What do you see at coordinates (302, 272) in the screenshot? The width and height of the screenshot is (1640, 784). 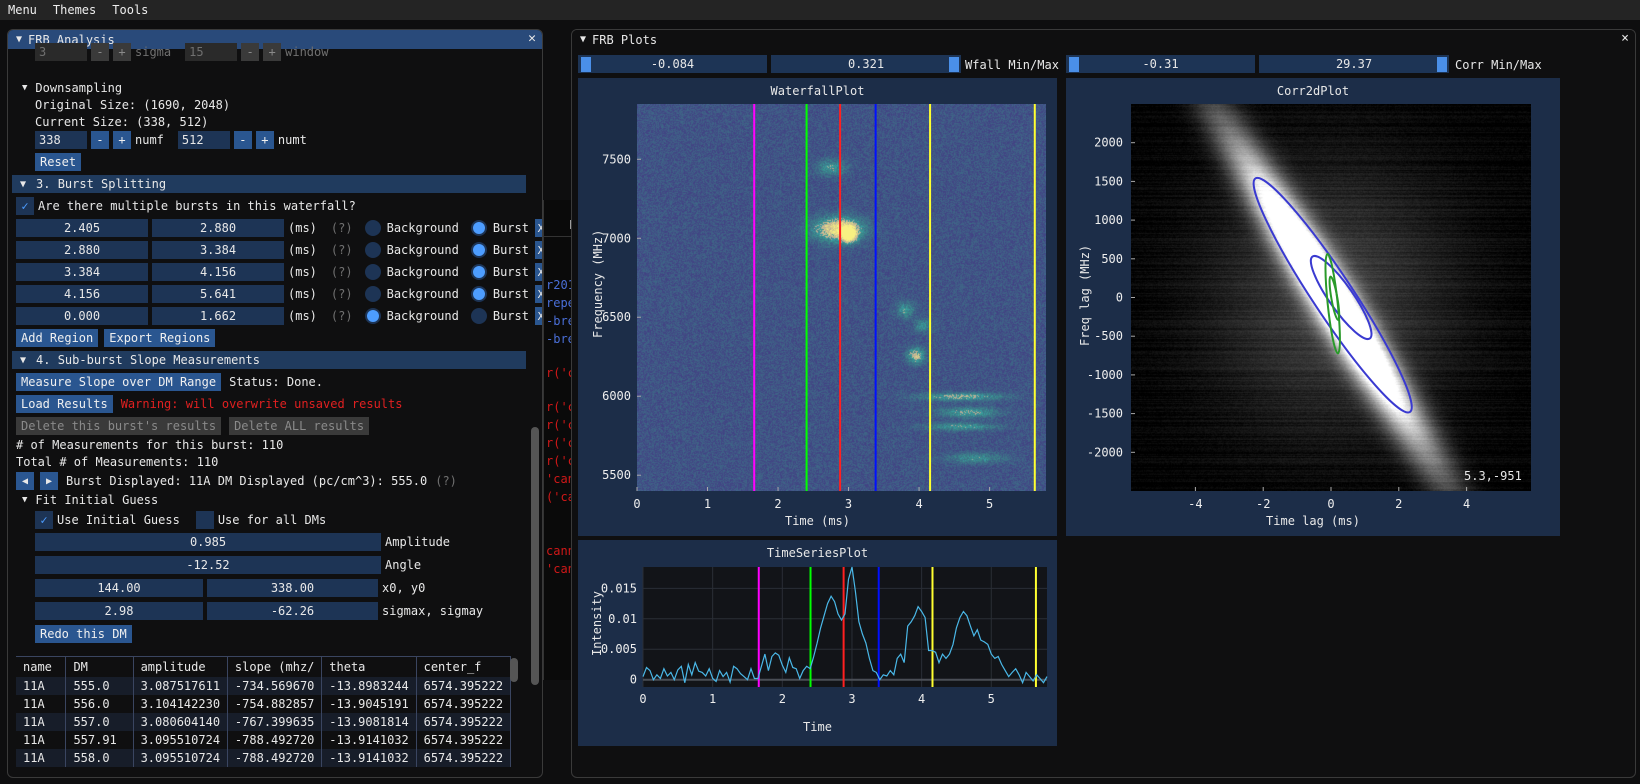 I see `unit-label: (ms)` at bounding box center [302, 272].